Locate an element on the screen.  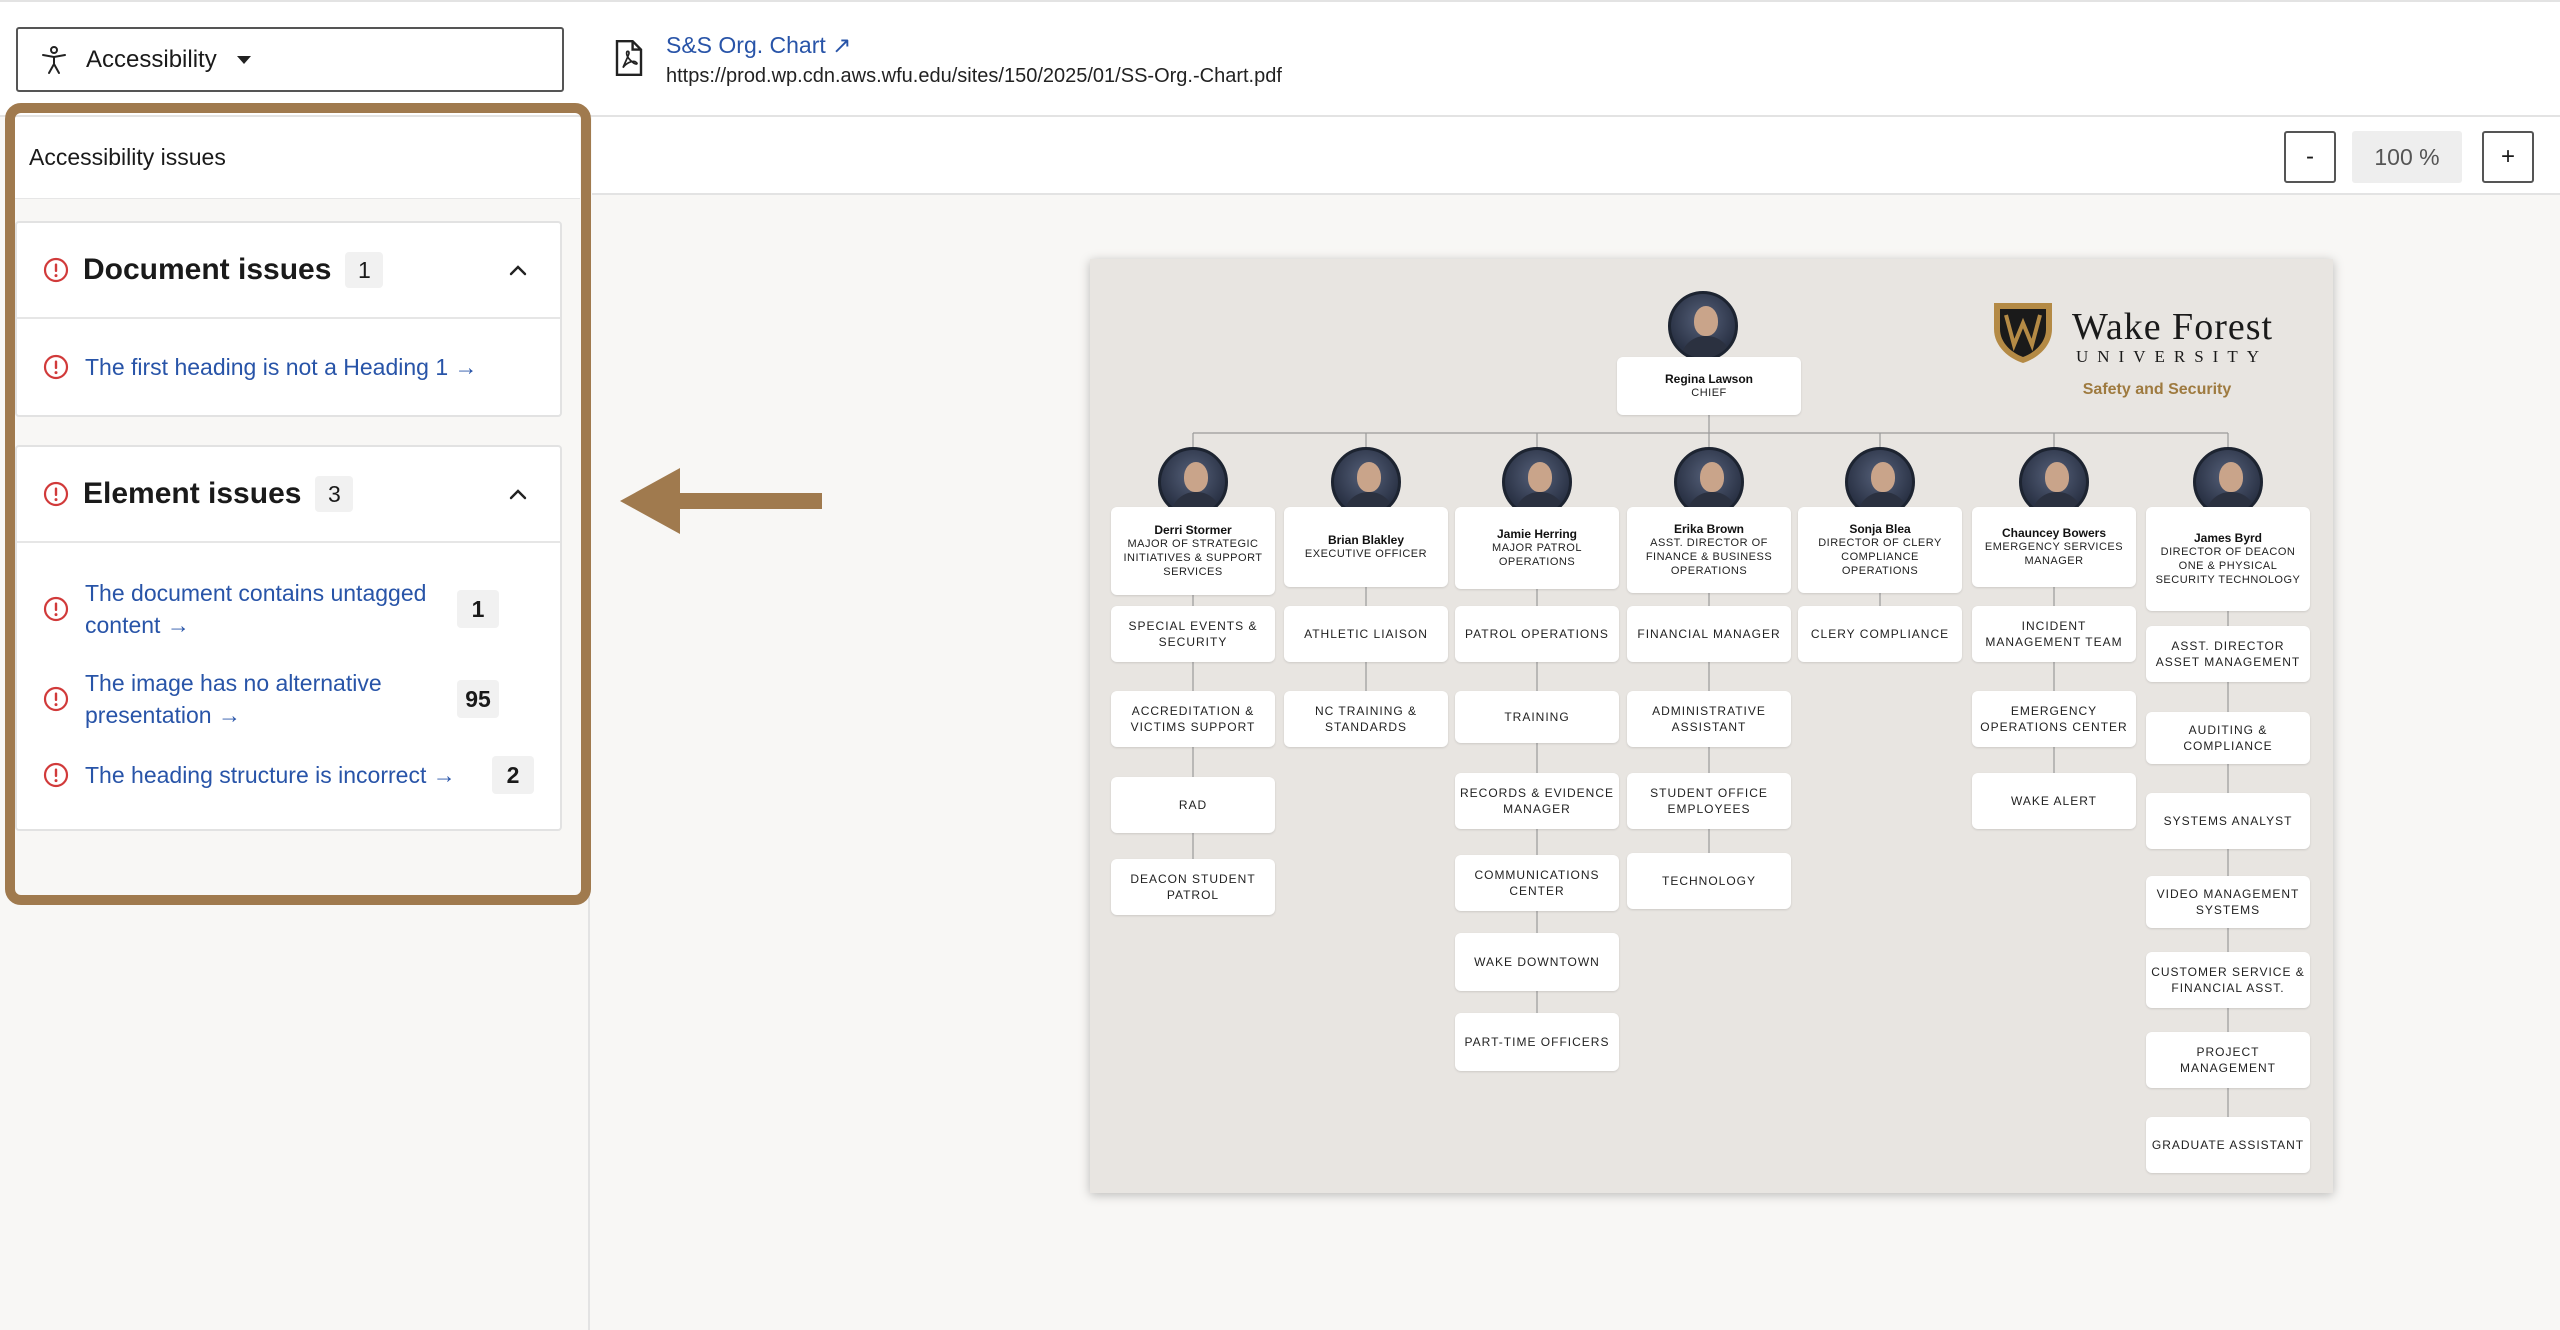
unit-label: AUDITING & COMPLIANCE is located at coordinates (2228, 738).